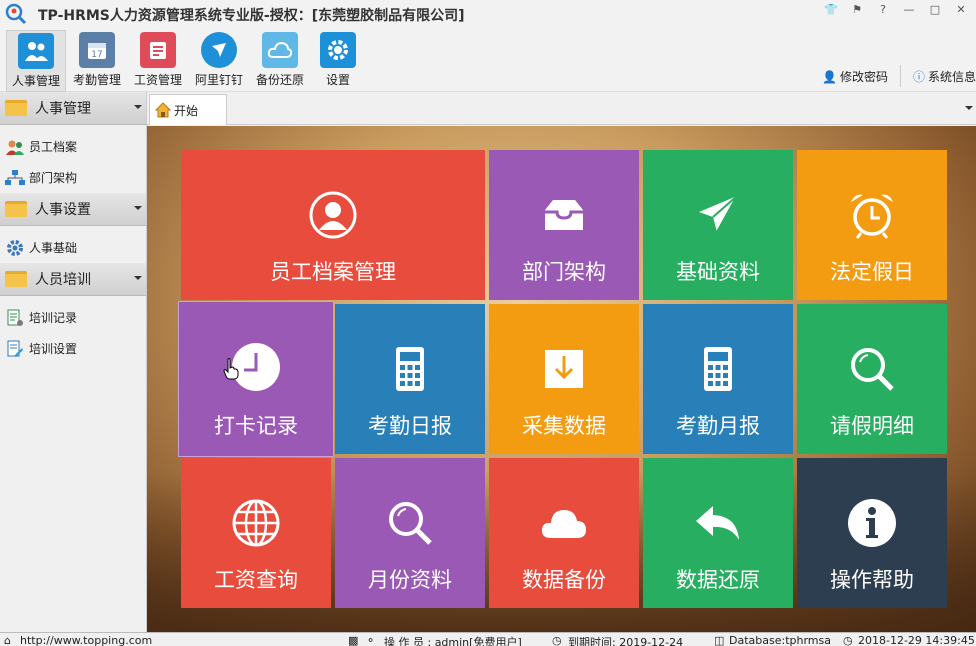  I want to click on globe-icon, so click(256, 523).